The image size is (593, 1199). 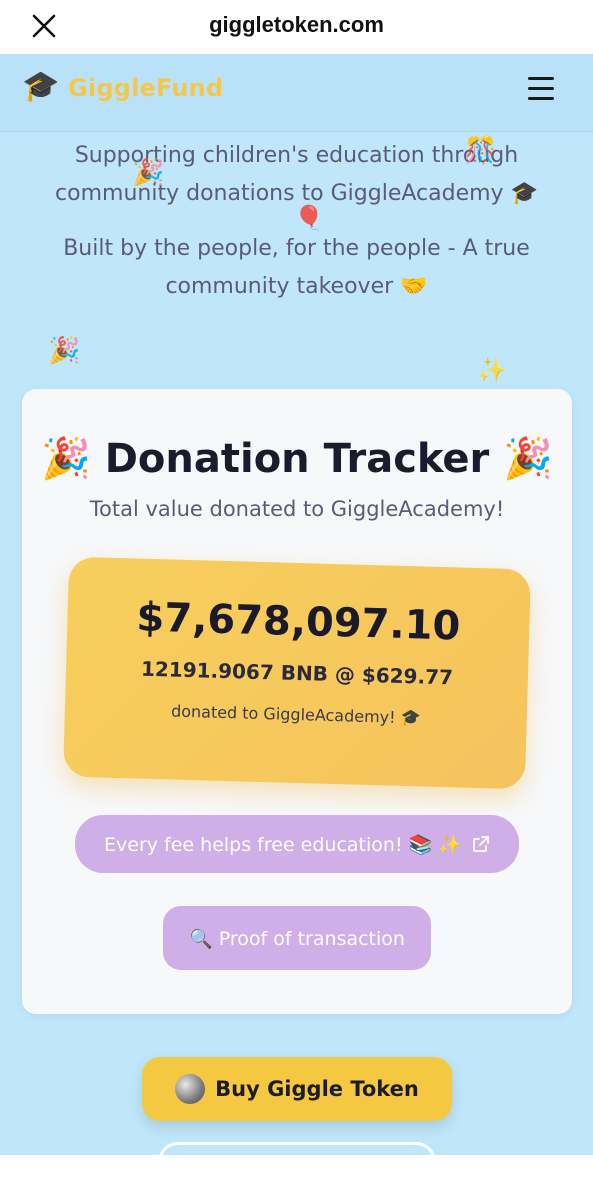 What do you see at coordinates (296, 93) in the screenshot?
I see `site-header: 🎓 GiggleFund` at bounding box center [296, 93].